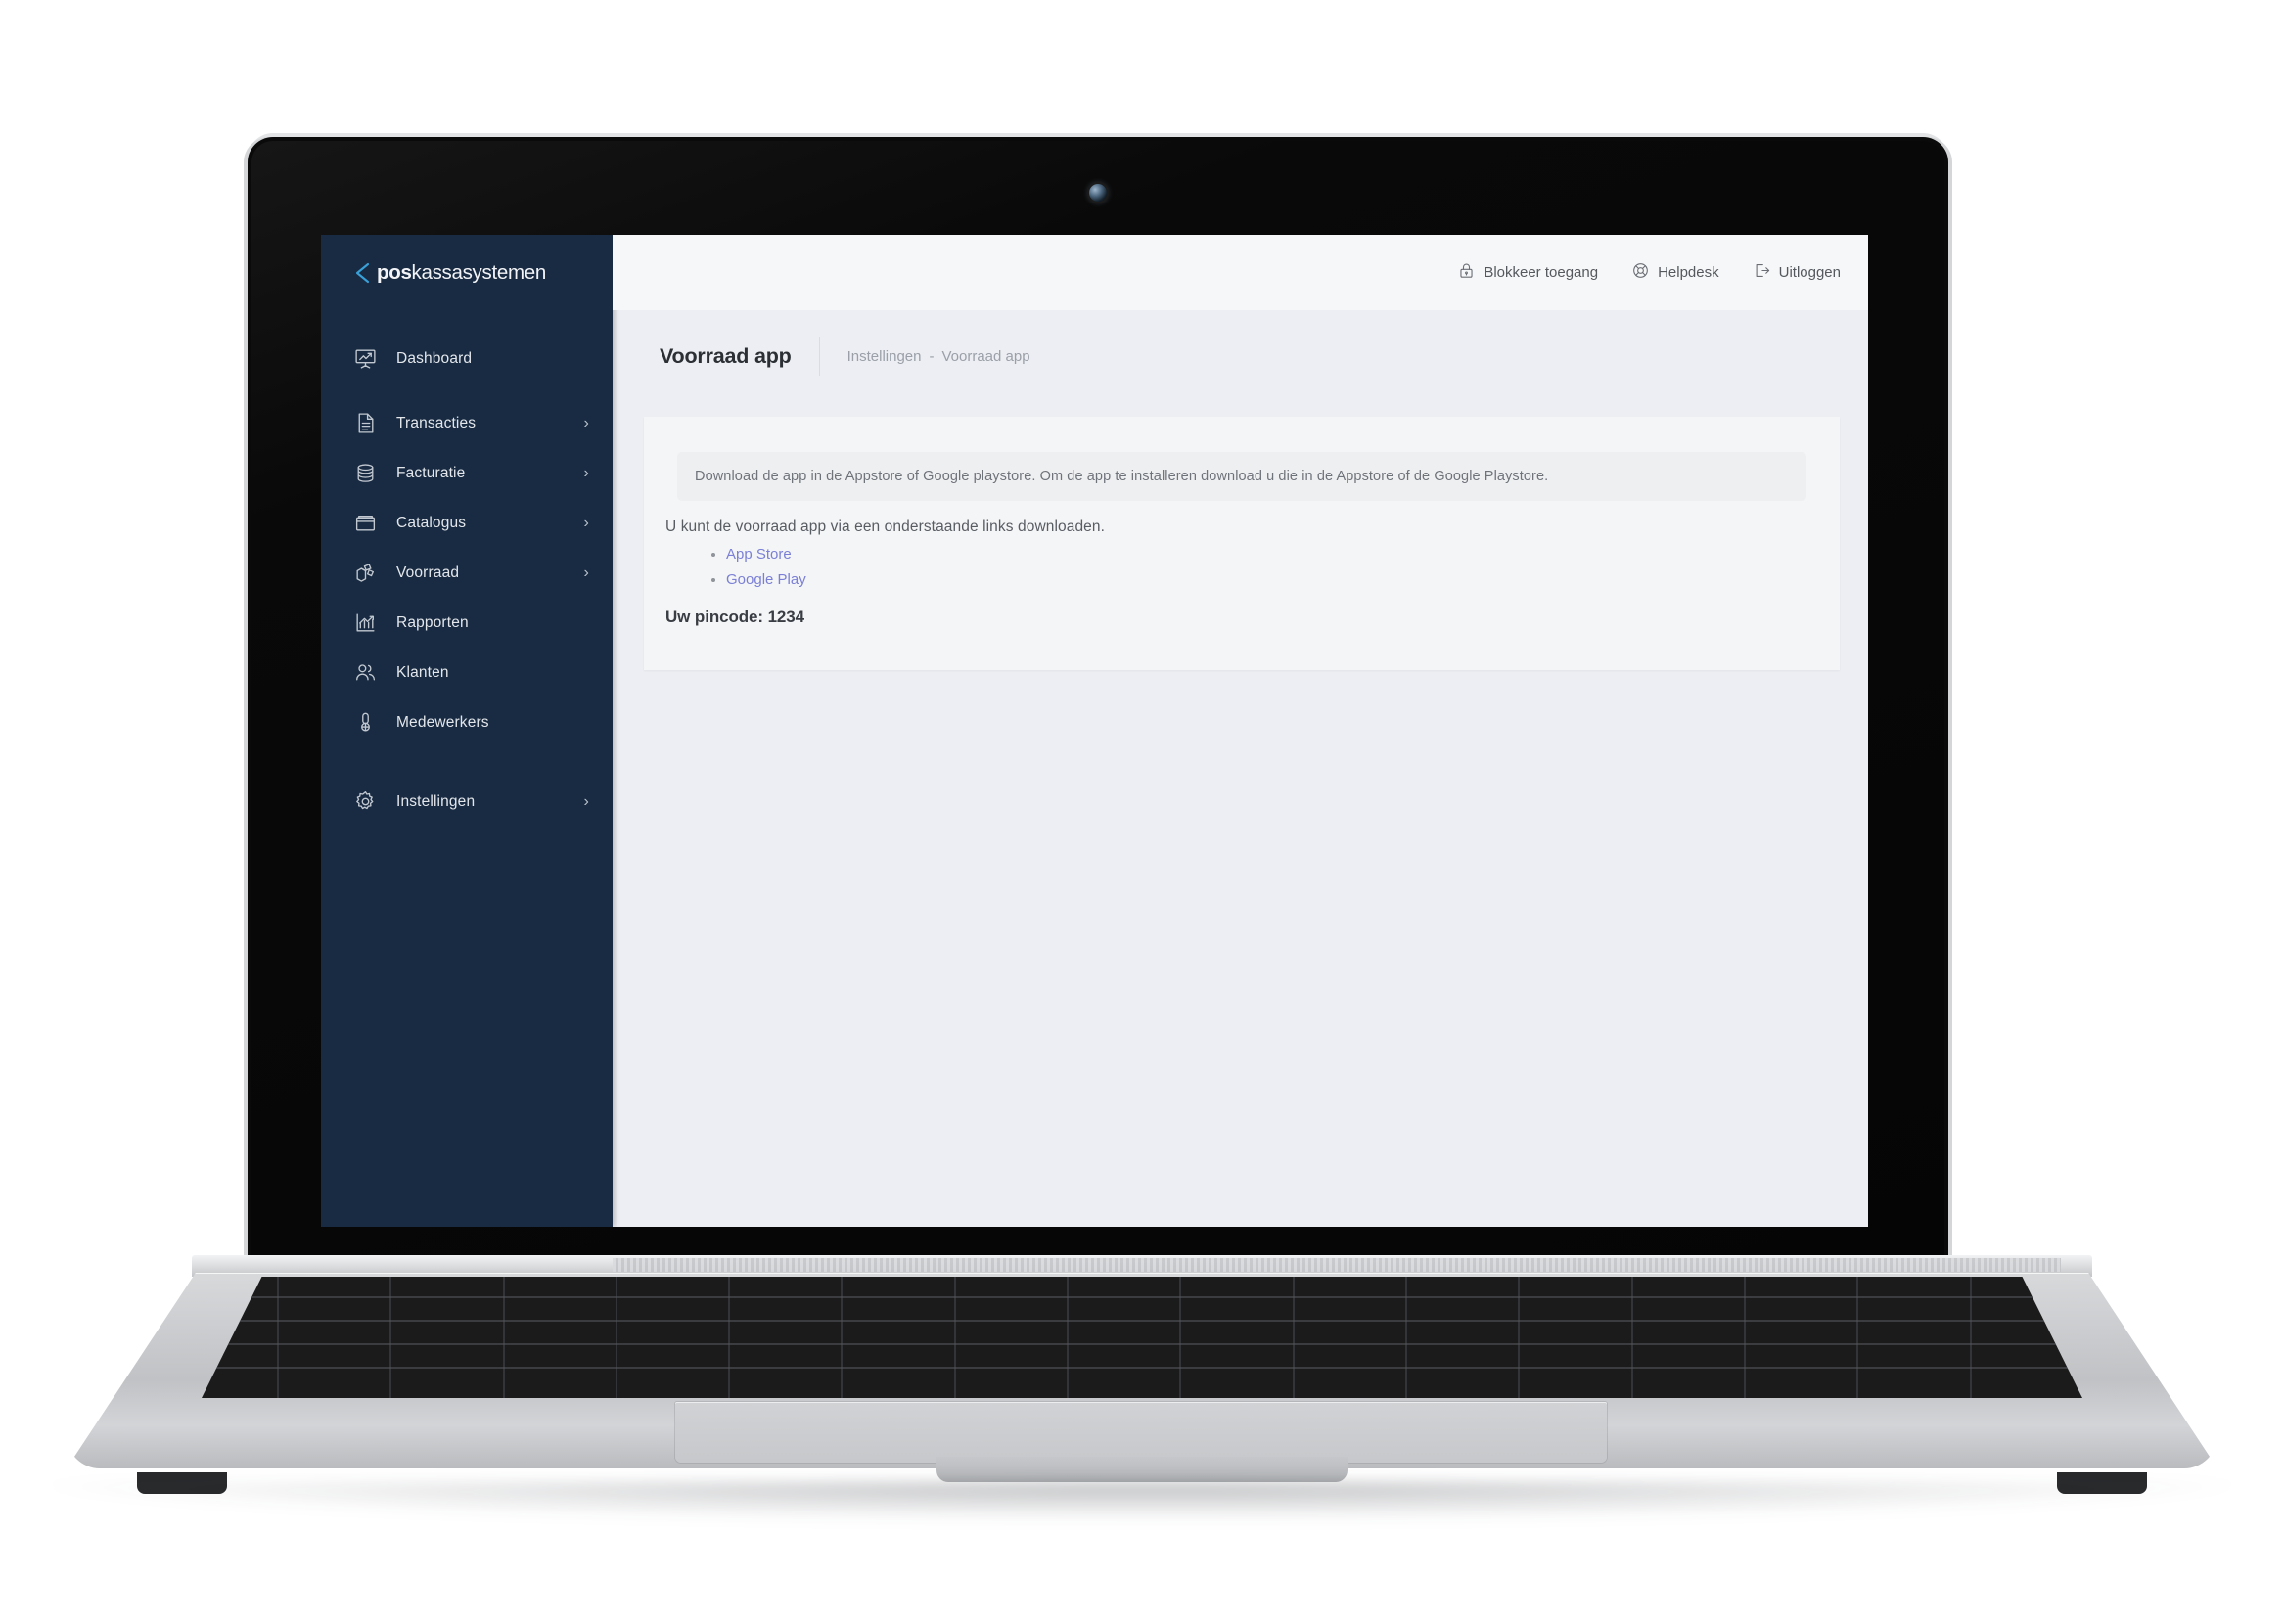 This screenshot has height=1624, width=2284. What do you see at coordinates (431, 472) in the screenshot?
I see `sidebar-item-label: Facturatie` at bounding box center [431, 472].